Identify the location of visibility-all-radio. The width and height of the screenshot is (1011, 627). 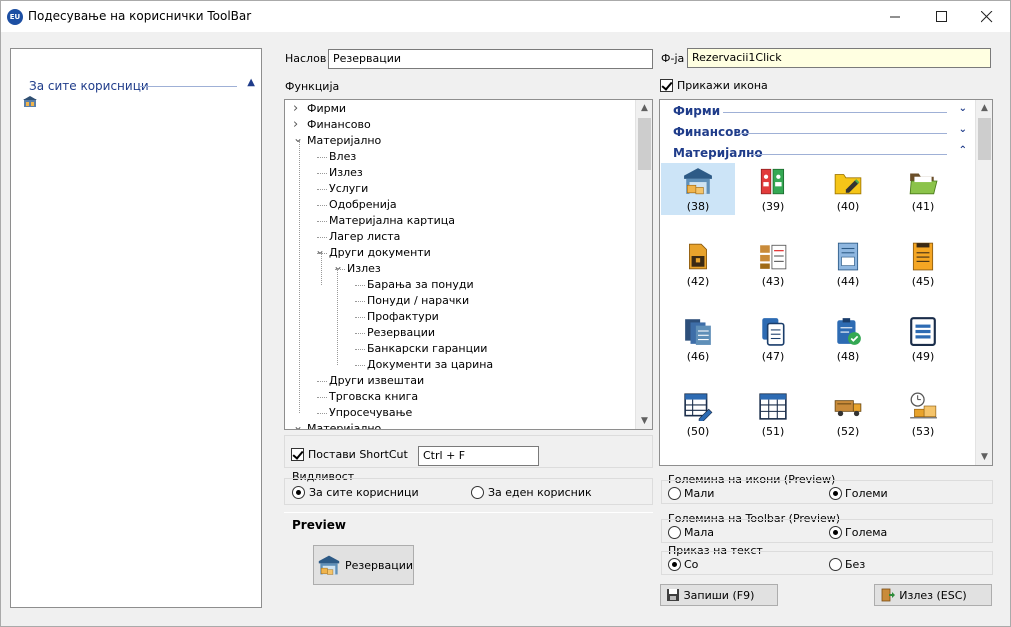
(298, 492).